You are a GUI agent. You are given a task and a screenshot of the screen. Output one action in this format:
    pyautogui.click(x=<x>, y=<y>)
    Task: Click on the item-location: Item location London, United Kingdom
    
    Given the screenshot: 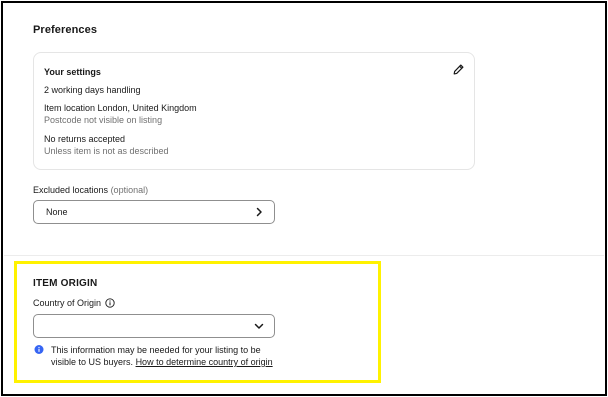 What is the action you would take?
    pyautogui.click(x=120, y=108)
    